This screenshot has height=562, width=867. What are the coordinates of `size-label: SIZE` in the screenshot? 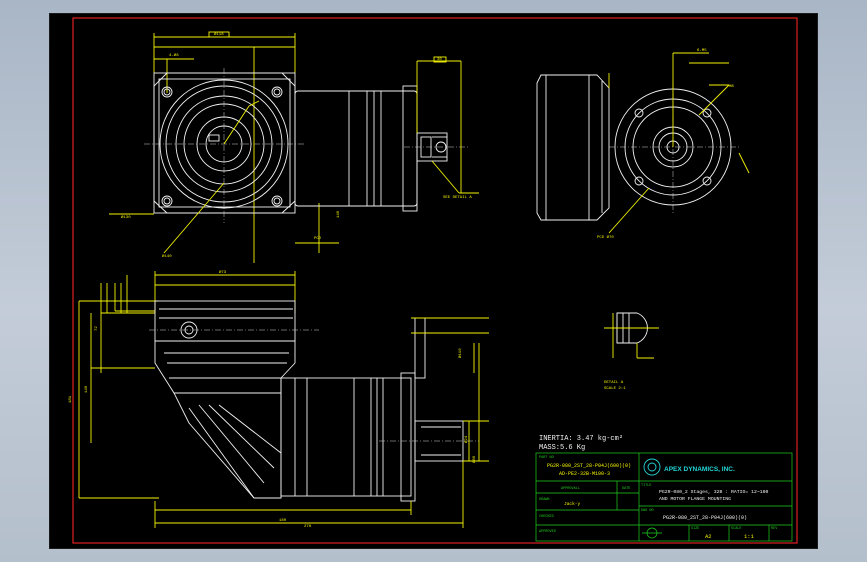 It's located at (695, 529).